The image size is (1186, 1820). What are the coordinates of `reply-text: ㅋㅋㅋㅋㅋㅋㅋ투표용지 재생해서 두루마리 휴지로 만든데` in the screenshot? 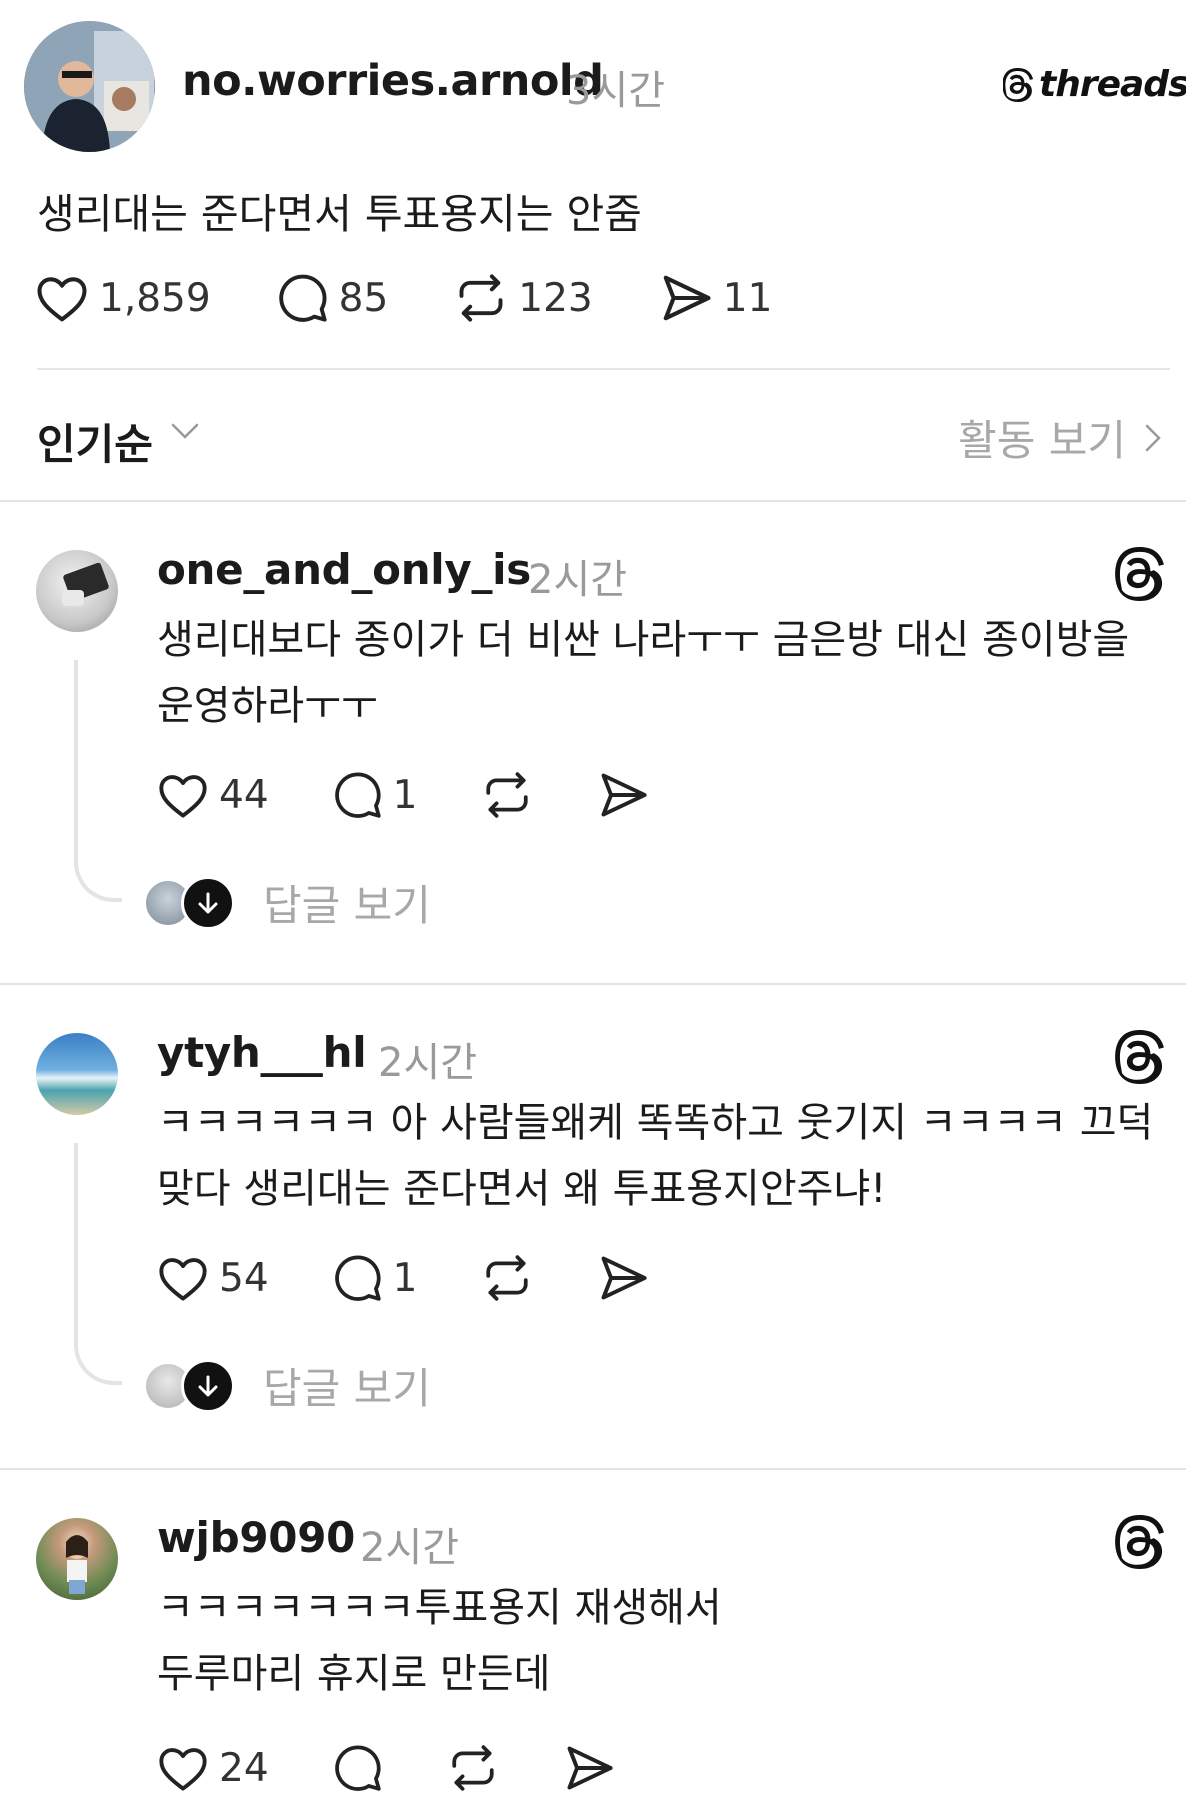 It's located at (662, 1641).